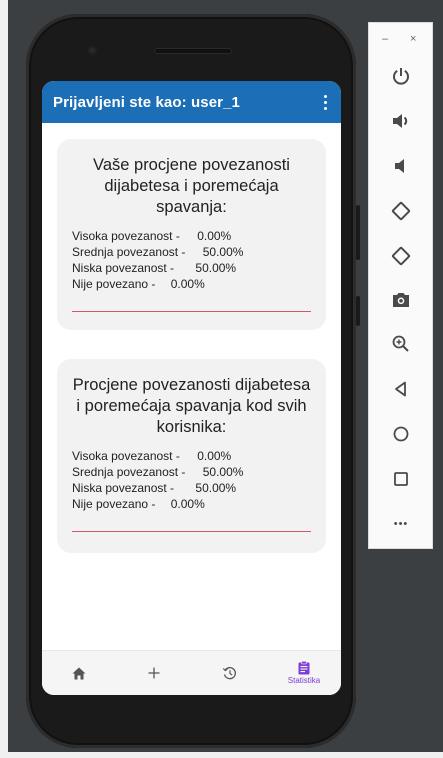 This screenshot has width=443, height=758. I want to click on nav-add, so click(154, 673).